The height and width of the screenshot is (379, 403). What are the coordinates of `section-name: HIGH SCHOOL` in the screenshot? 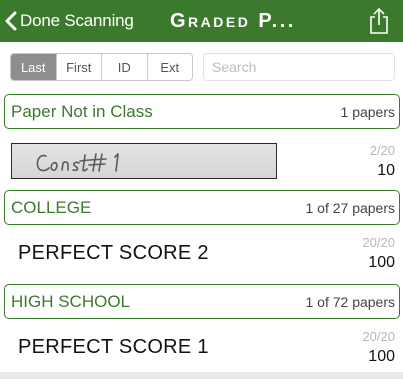 It's located at (71, 301).